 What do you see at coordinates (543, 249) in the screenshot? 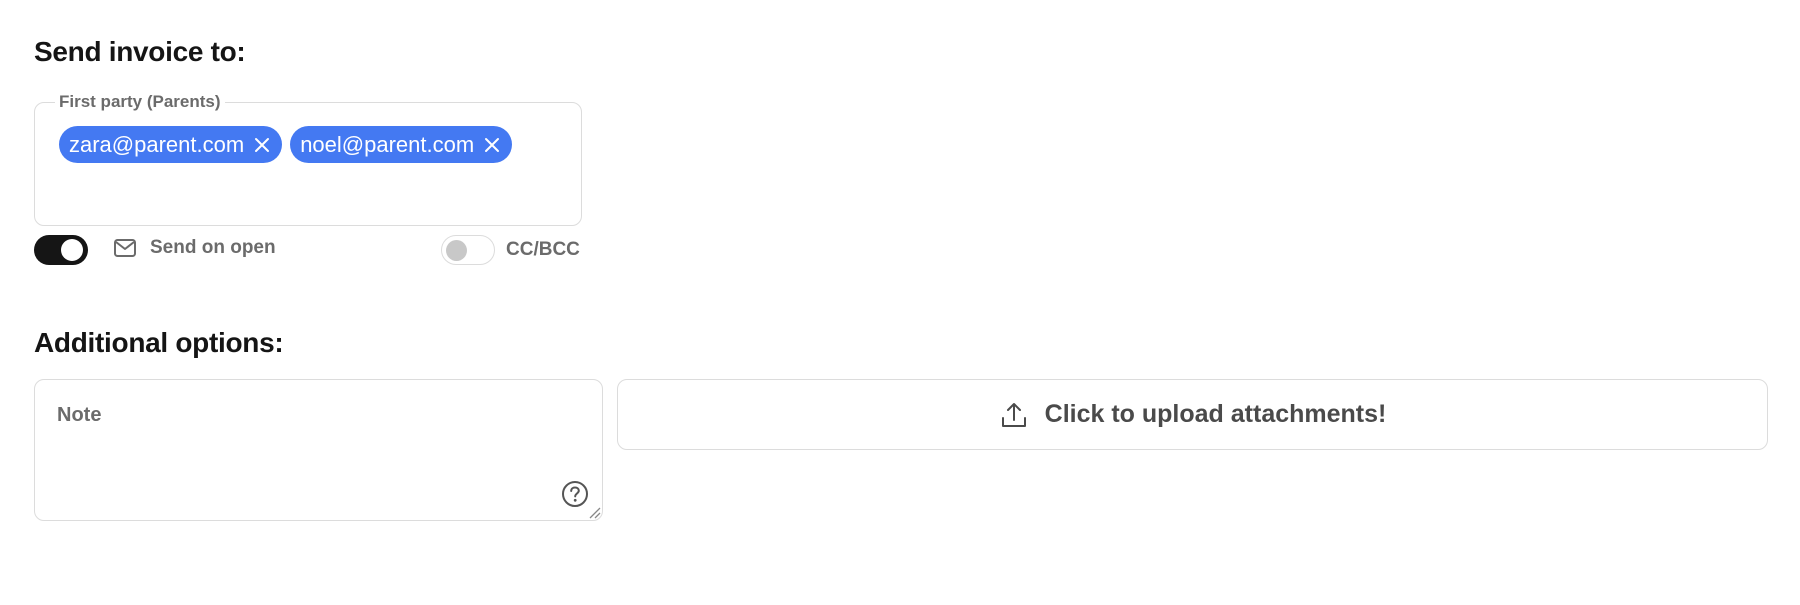
I see `cc-bcc-label: CC/BCC` at bounding box center [543, 249].